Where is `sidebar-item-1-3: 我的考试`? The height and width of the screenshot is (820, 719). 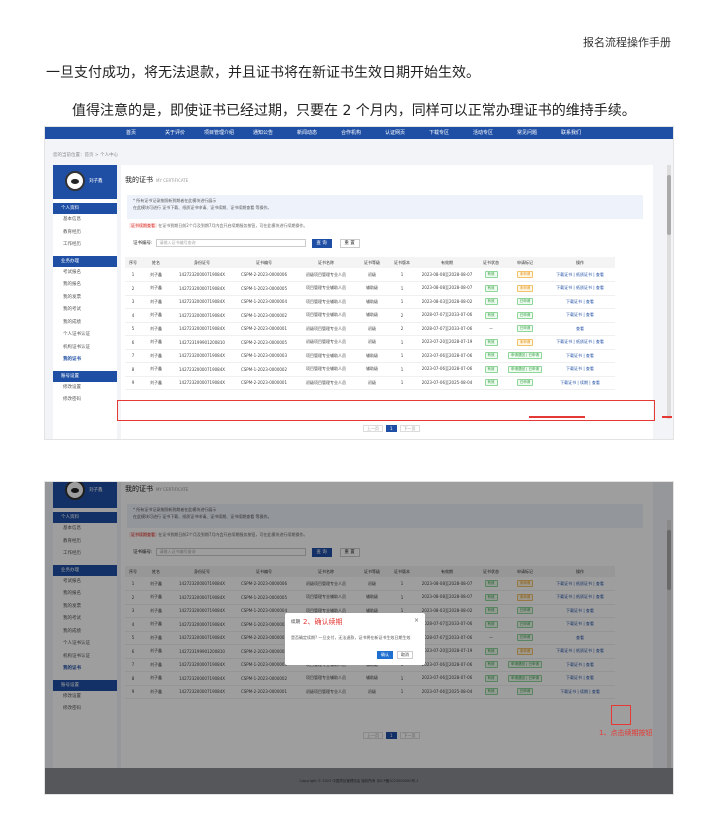 sidebar-item-1-3: 我的考试 is located at coordinates (85, 310).